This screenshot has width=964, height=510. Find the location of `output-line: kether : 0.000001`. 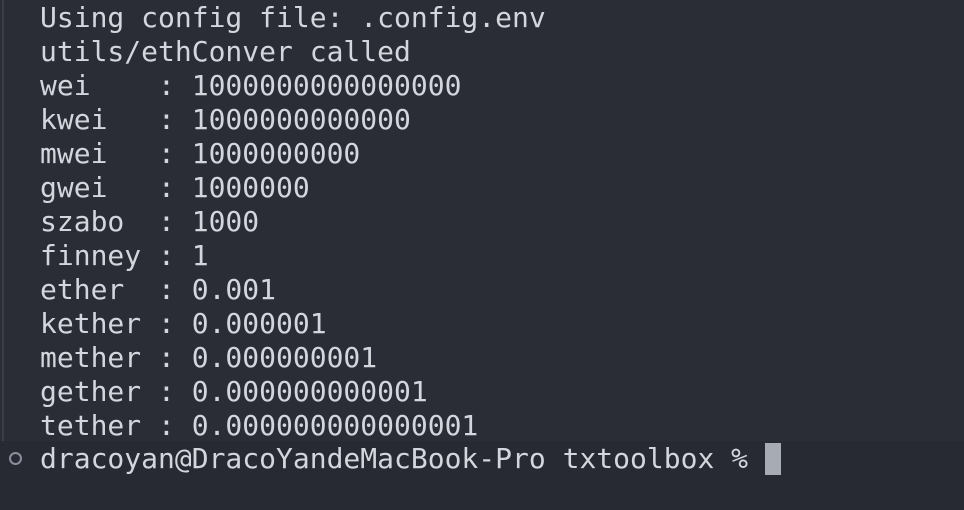

output-line: kether : 0.000001 is located at coordinates (183, 323).